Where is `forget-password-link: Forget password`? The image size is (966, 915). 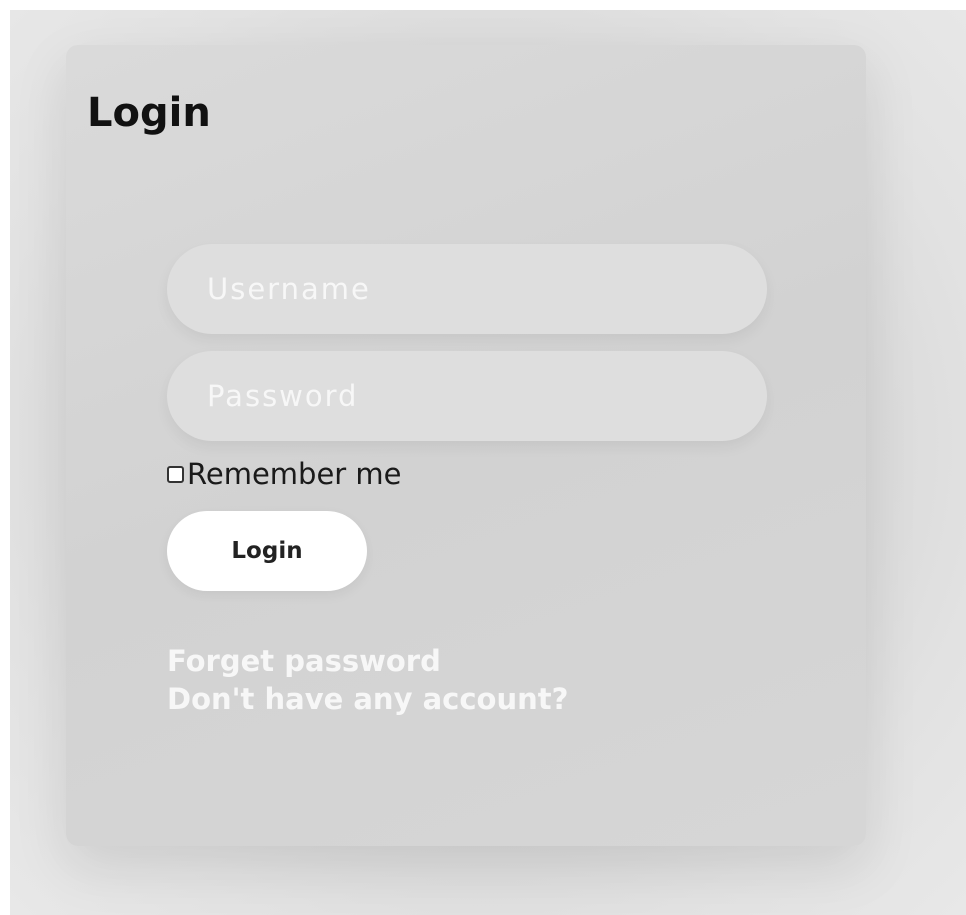 forget-password-link: Forget password is located at coordinates (304, 661).